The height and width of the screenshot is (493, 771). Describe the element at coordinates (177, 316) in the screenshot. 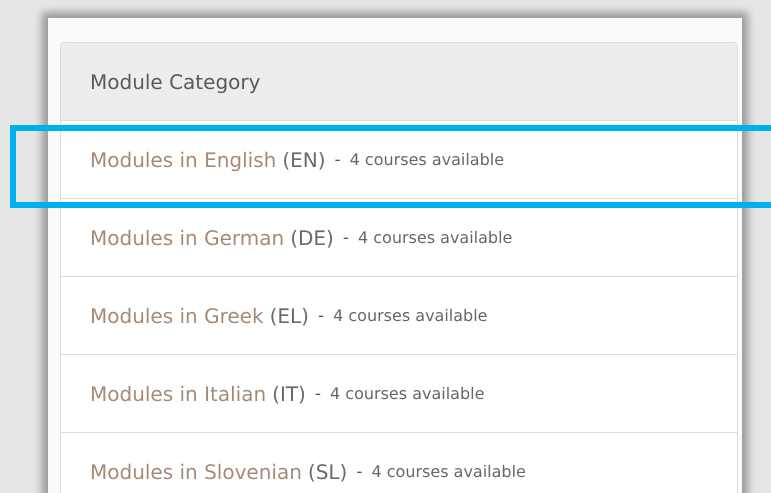

I see `category-link: Modules in Greek` at that location.